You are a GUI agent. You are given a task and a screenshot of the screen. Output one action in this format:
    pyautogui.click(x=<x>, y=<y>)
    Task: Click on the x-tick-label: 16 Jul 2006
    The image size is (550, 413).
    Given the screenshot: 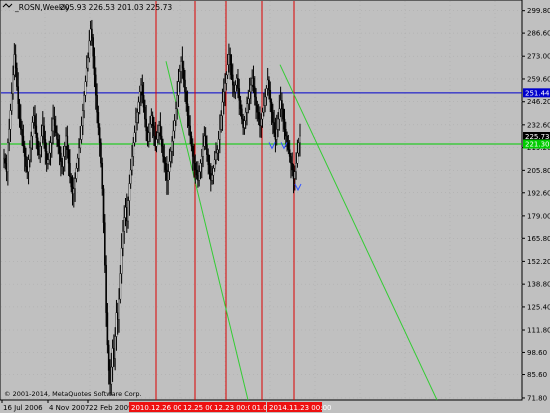 What is the action you would take?
    pyautogui.click(x=23, y=408)
    